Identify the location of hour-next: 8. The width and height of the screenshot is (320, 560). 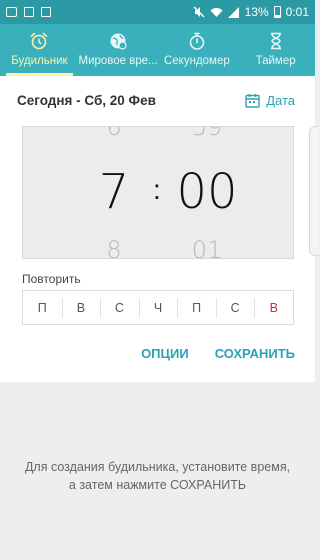
(114, 247).